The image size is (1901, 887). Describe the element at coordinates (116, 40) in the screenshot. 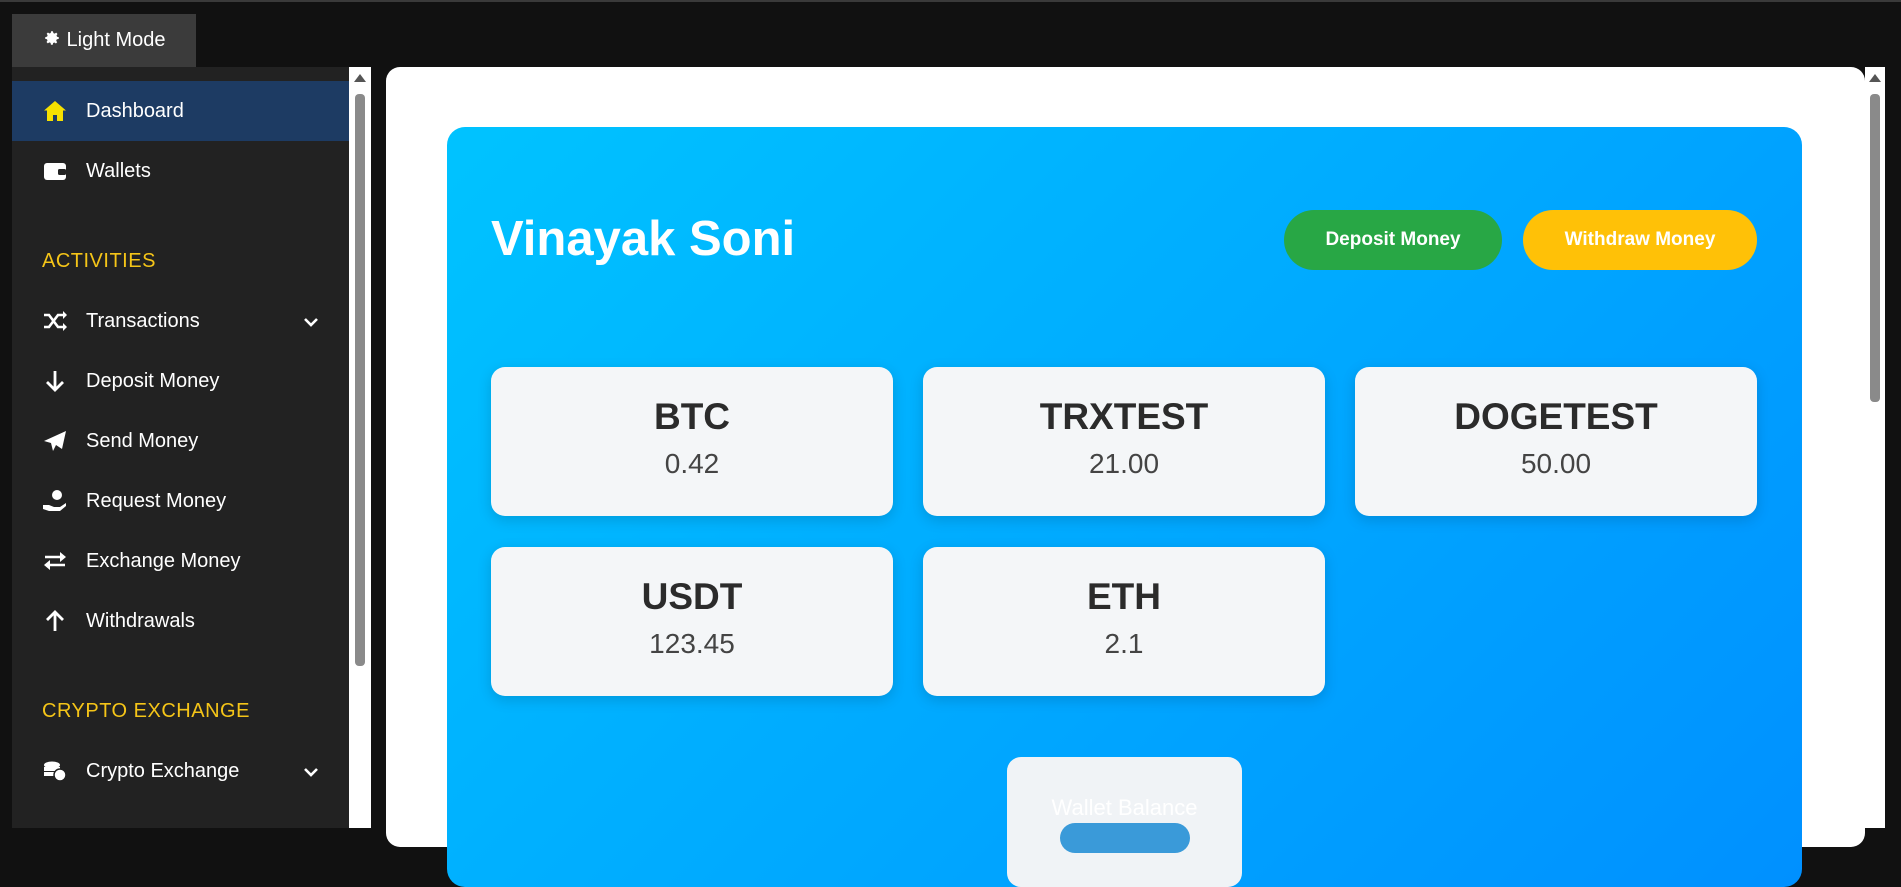

I see `theme-toggle-label: Light Mode` at that location.